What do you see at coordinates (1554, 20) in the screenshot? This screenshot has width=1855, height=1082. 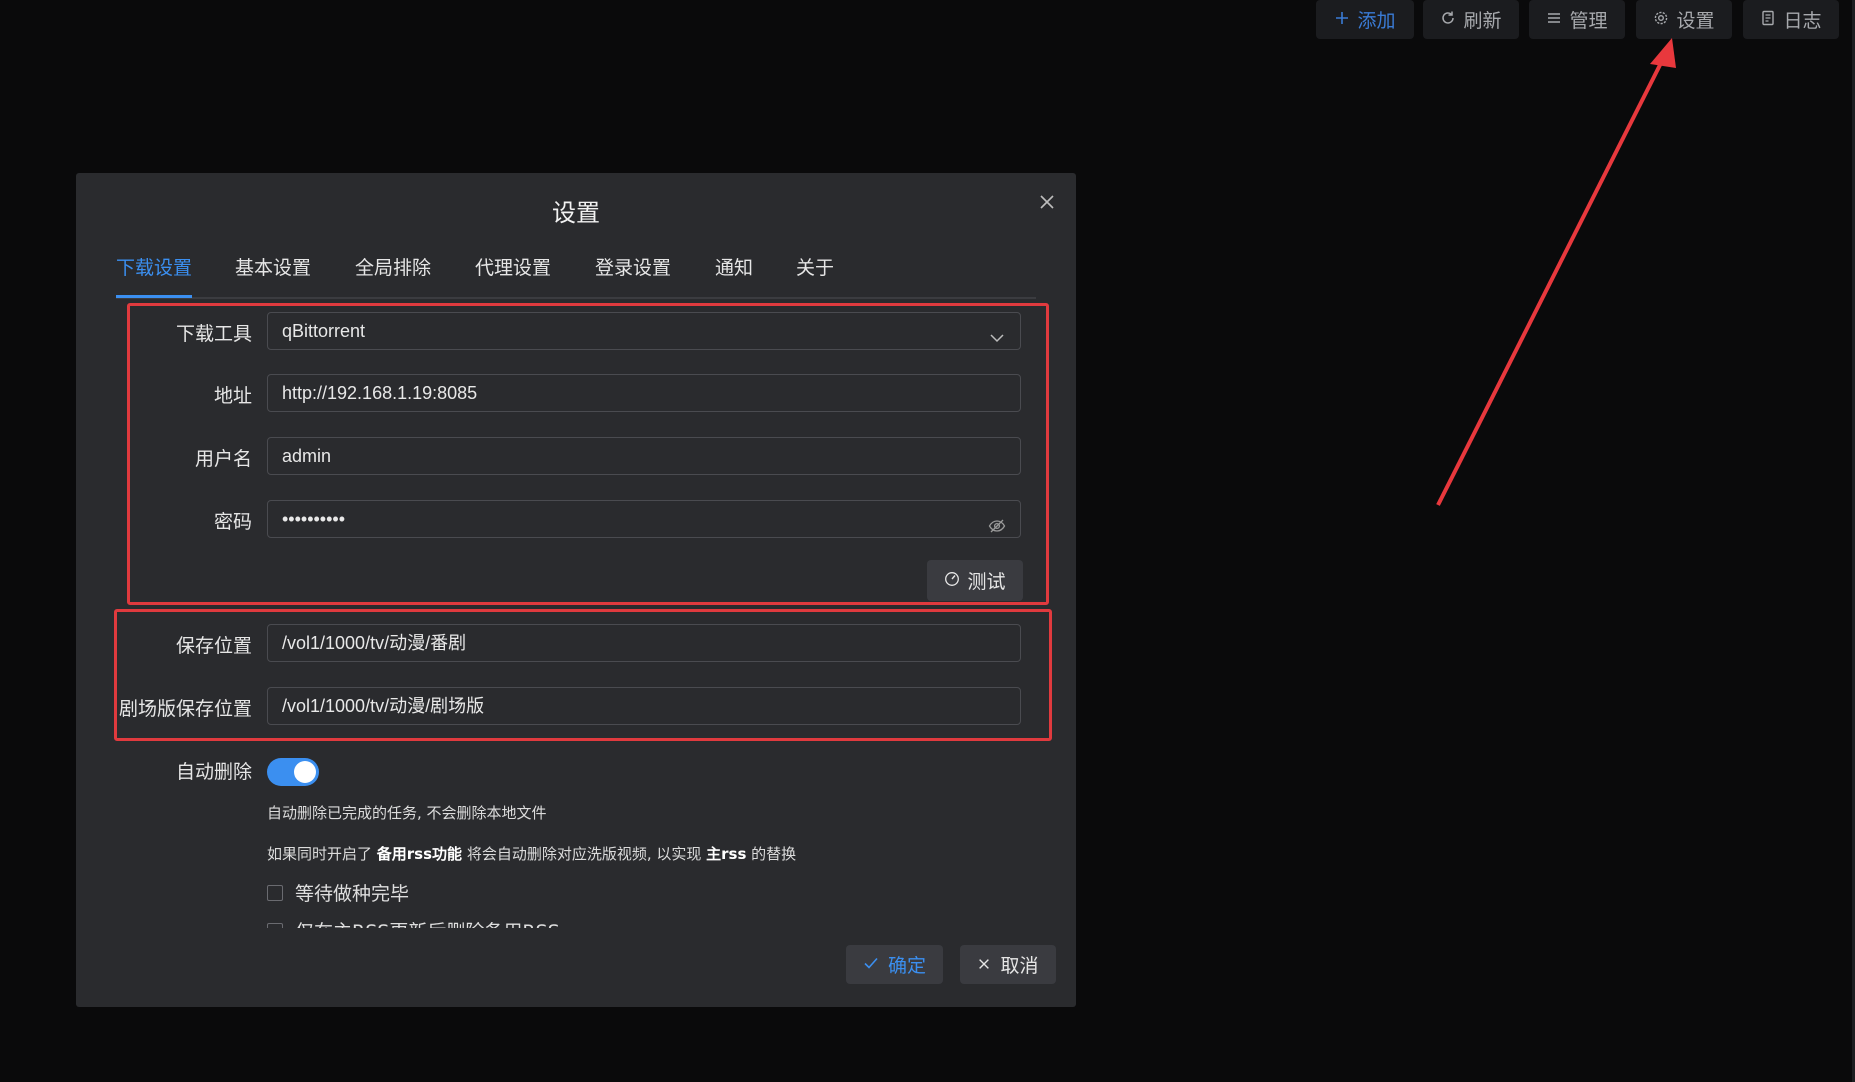 I see `list-icon` at bounding box center [1554, 20].